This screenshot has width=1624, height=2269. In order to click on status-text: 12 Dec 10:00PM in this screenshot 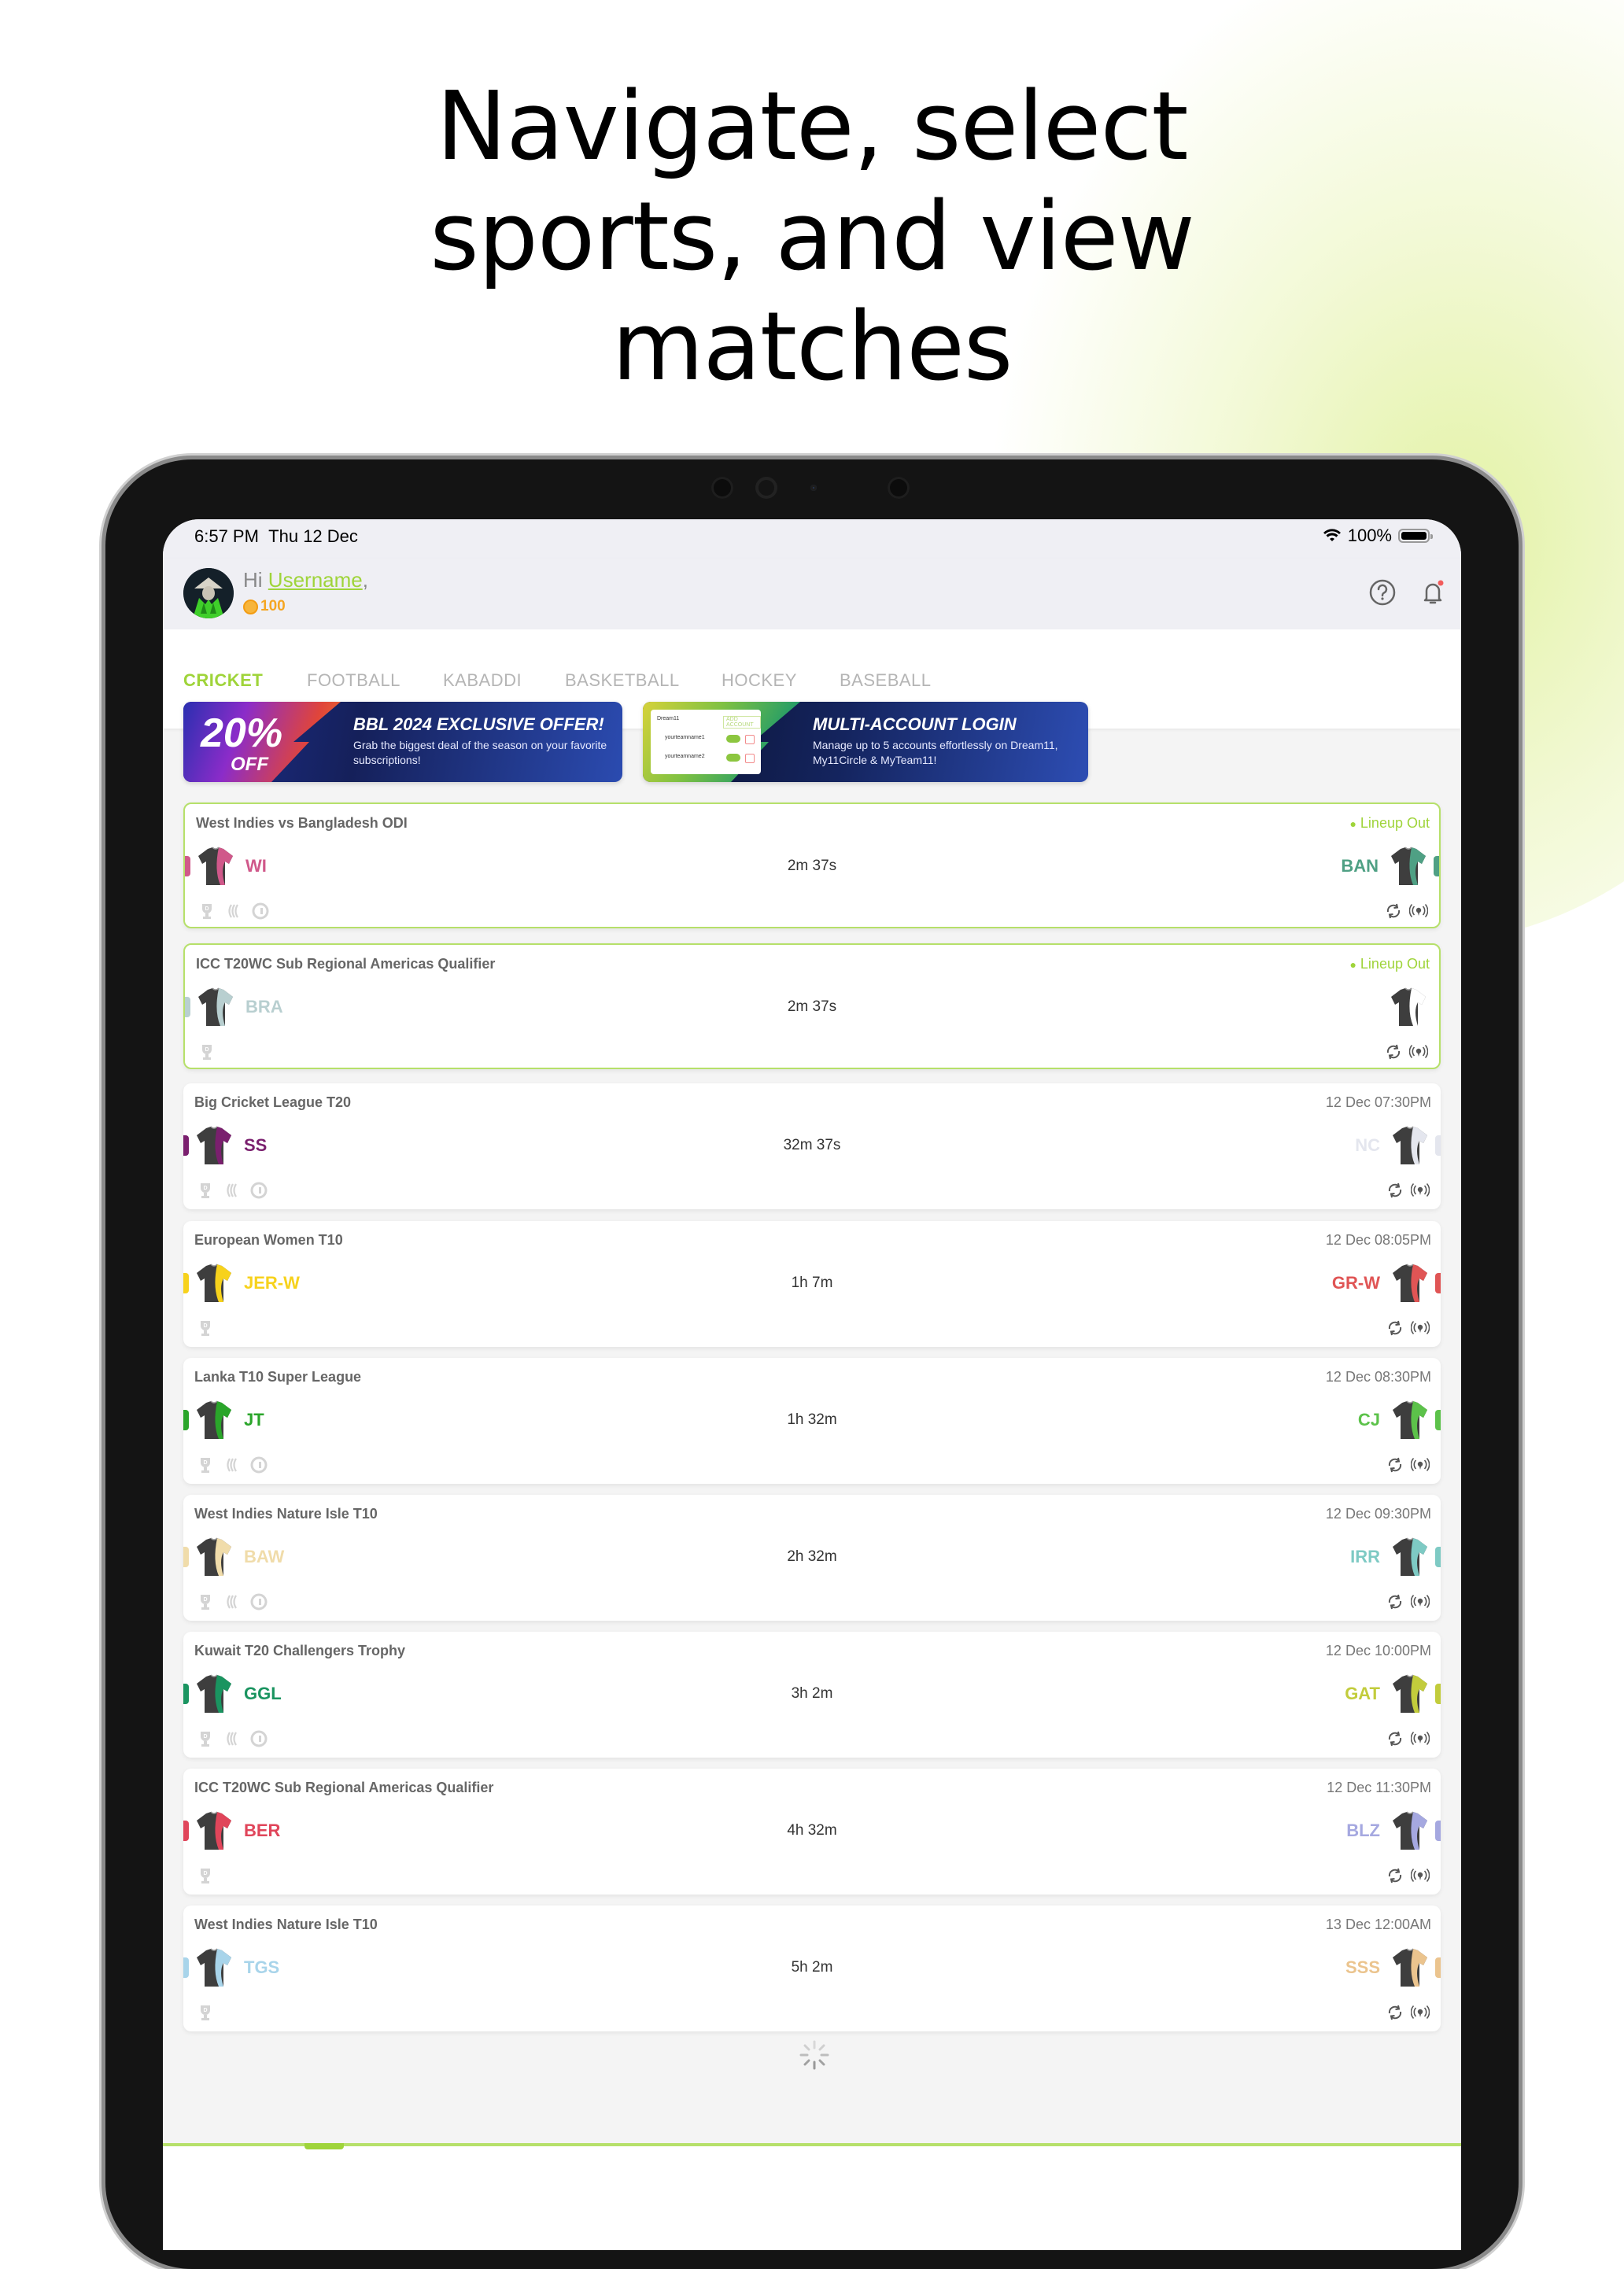, I will do `click(1378, 1650)`.